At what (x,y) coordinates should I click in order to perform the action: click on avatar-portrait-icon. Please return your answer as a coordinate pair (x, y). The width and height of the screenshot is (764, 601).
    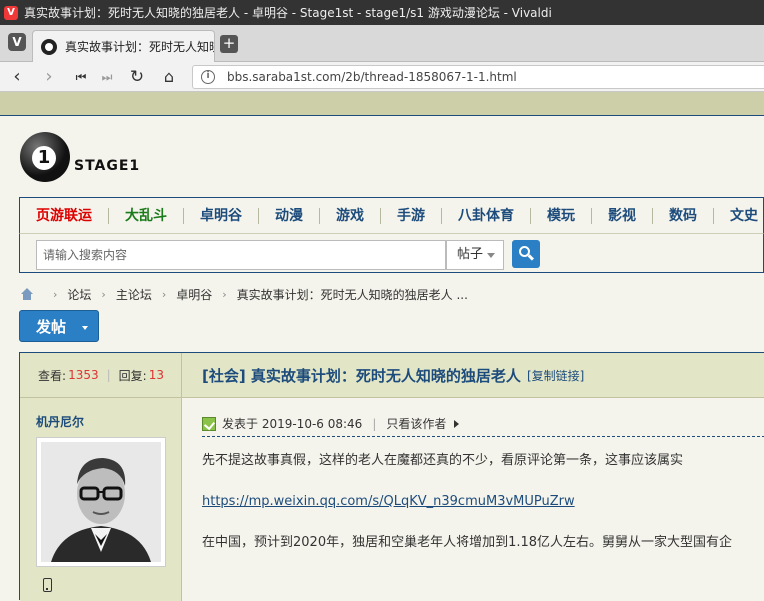
    Looking at the image, I should click on (101, 502).